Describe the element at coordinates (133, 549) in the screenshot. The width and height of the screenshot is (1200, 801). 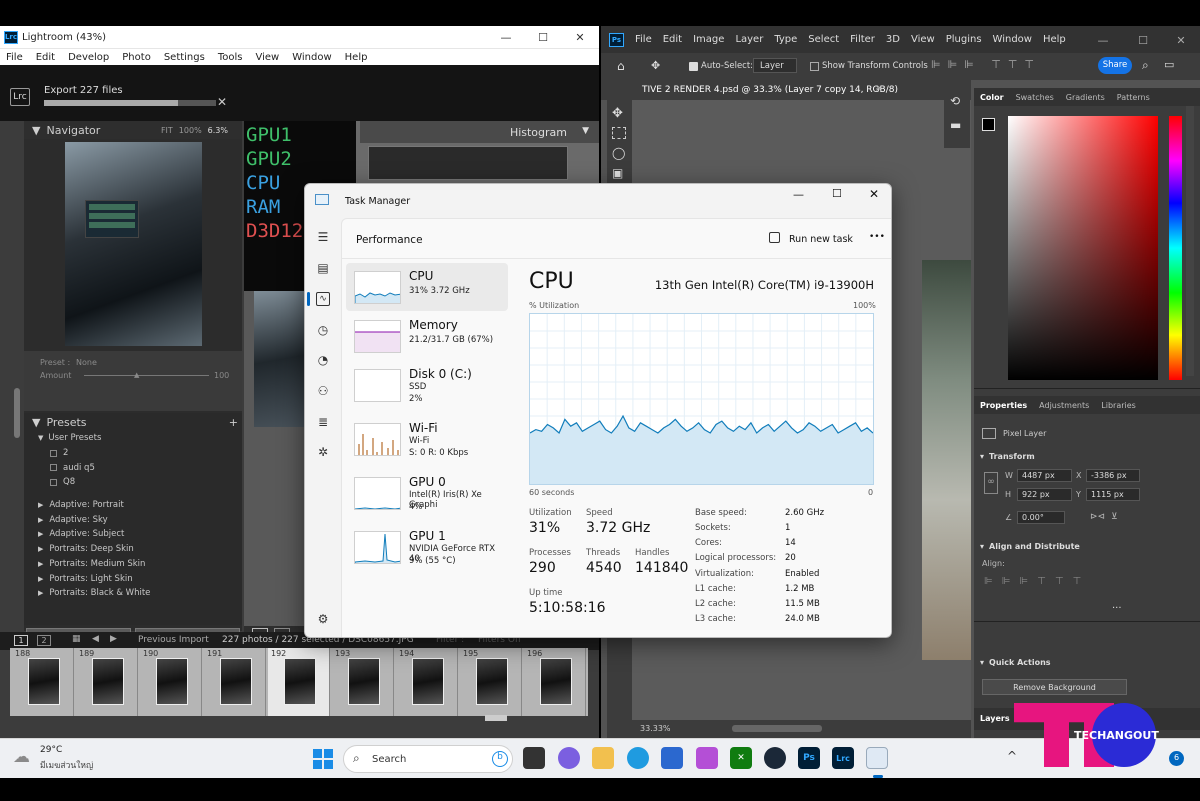
I see `preset-group: ▶ Portraits: Deep Skin` at that location.